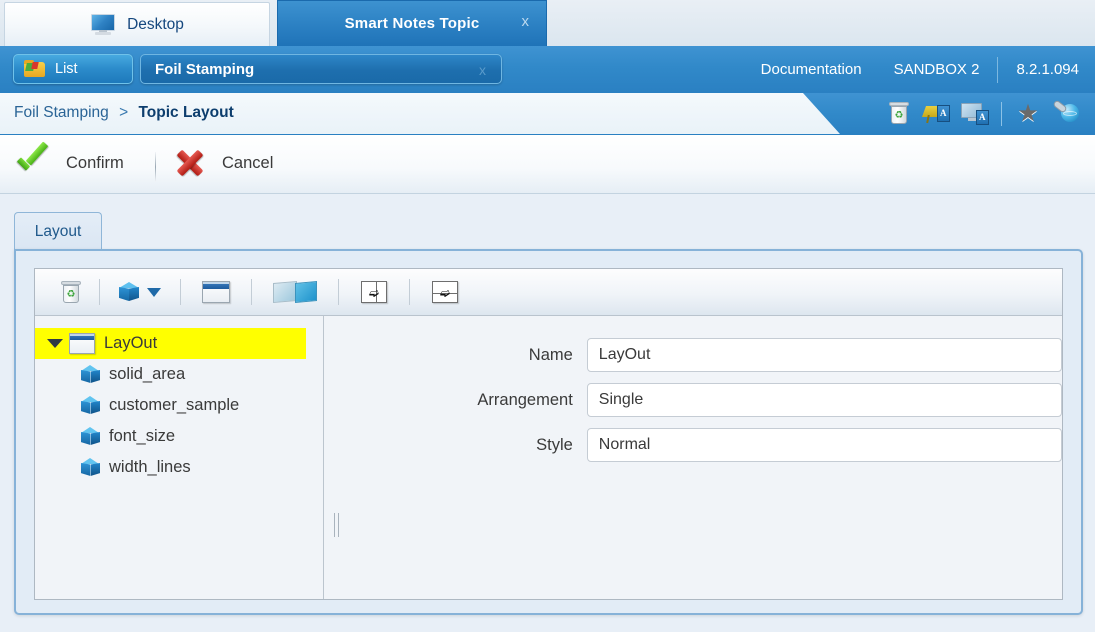 The height and width of the screenshot is (632, 1095). What do you see at coordinates (323, 457) in the screenshot?
I see `splitter-line` at bounding box center [323, 457].